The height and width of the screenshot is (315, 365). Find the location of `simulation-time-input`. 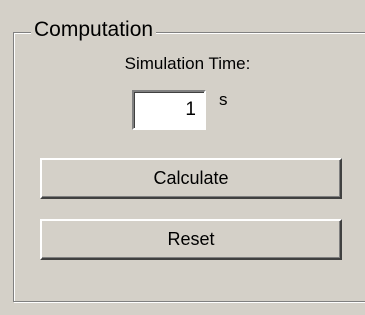

simulation-time-input is located at coordinates (169, 110).